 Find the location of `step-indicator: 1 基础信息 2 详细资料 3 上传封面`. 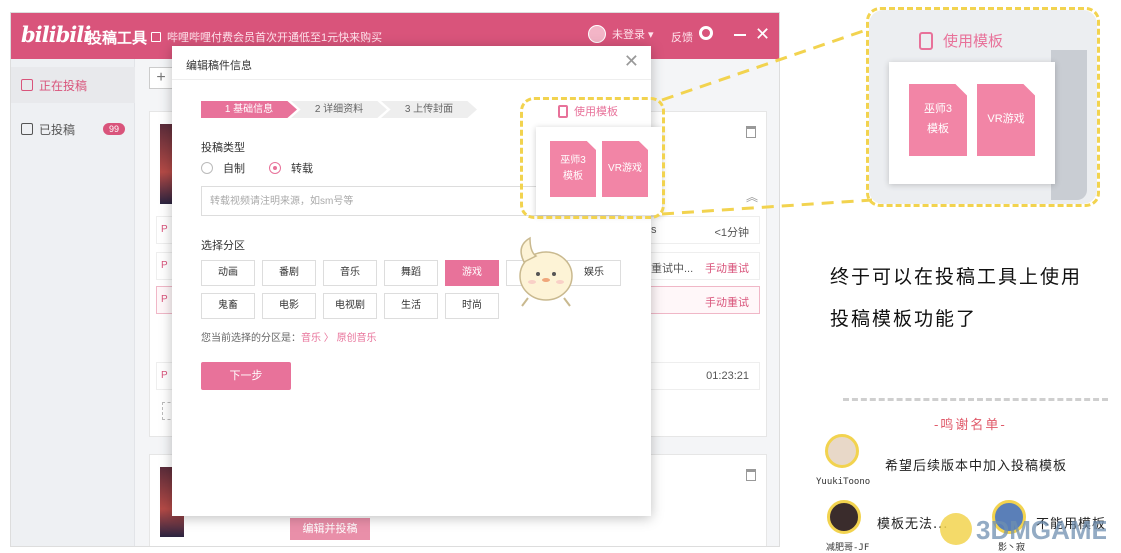

step-indicator: 1 基础信息 2 详细资料 3 上传封面 is located at coordinates (339, 109).